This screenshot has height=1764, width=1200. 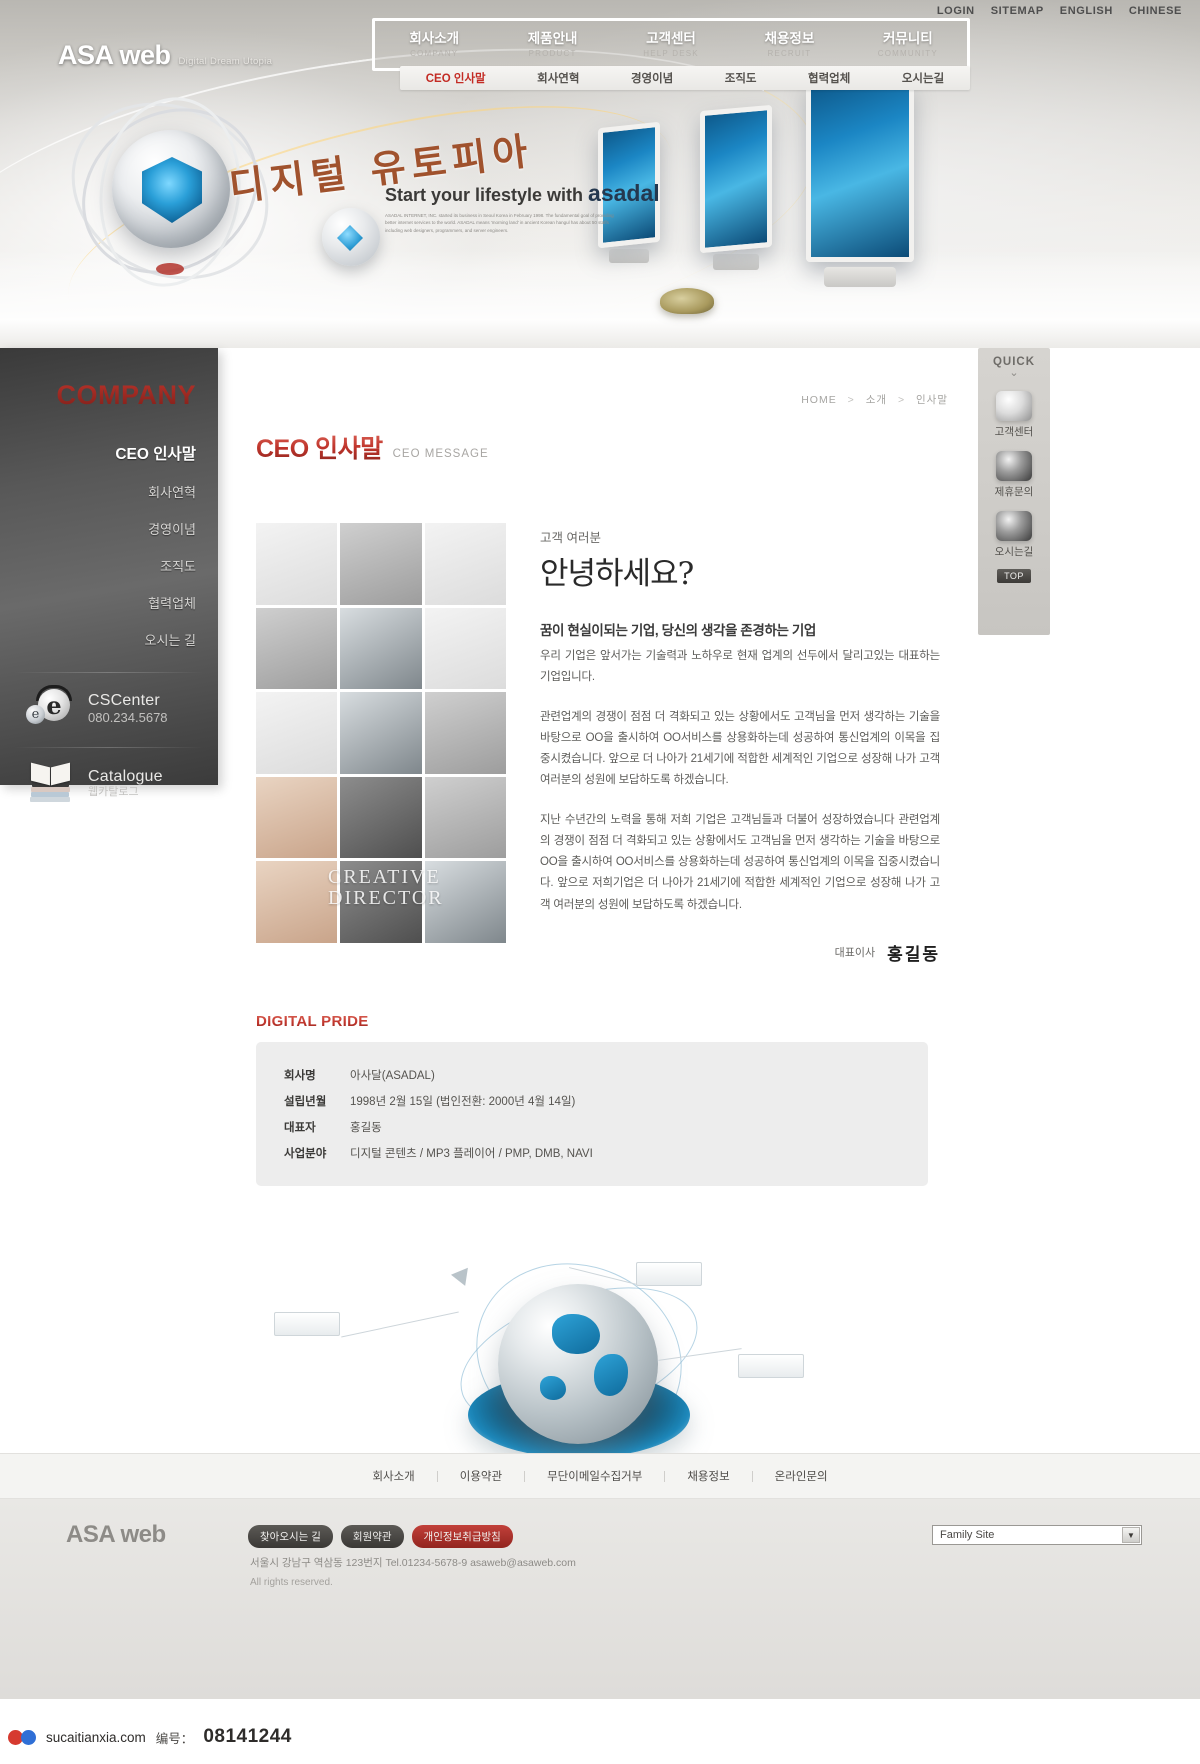 What do you see at coordinates (1014, 432) in the screenshot?
I see `quick-label: 고객센터` at bounding box center [1014, 432].